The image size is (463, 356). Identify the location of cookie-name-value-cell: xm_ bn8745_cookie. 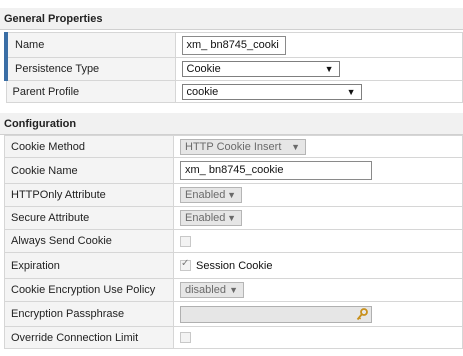
(318, 170).